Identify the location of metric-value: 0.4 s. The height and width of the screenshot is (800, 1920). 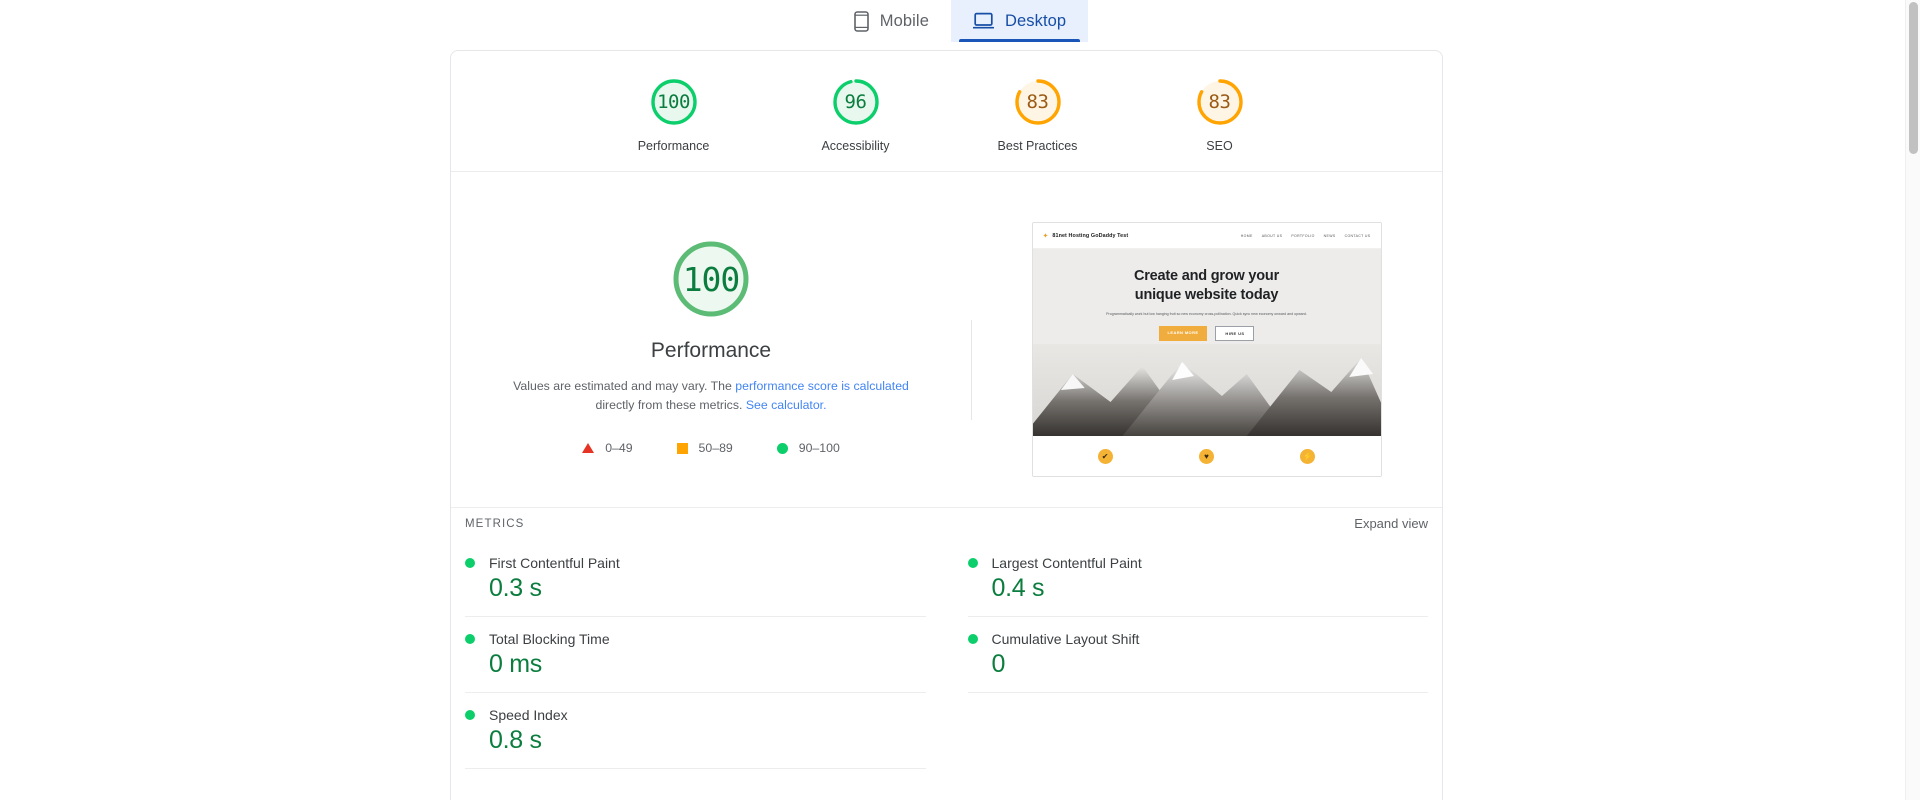
(1018, 588).